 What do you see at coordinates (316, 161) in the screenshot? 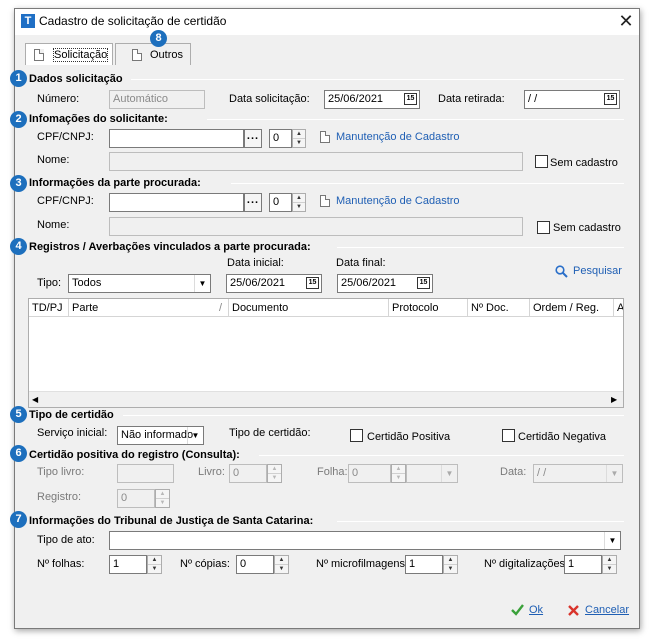
I see `nome-field` at bounding box center [316, 161].